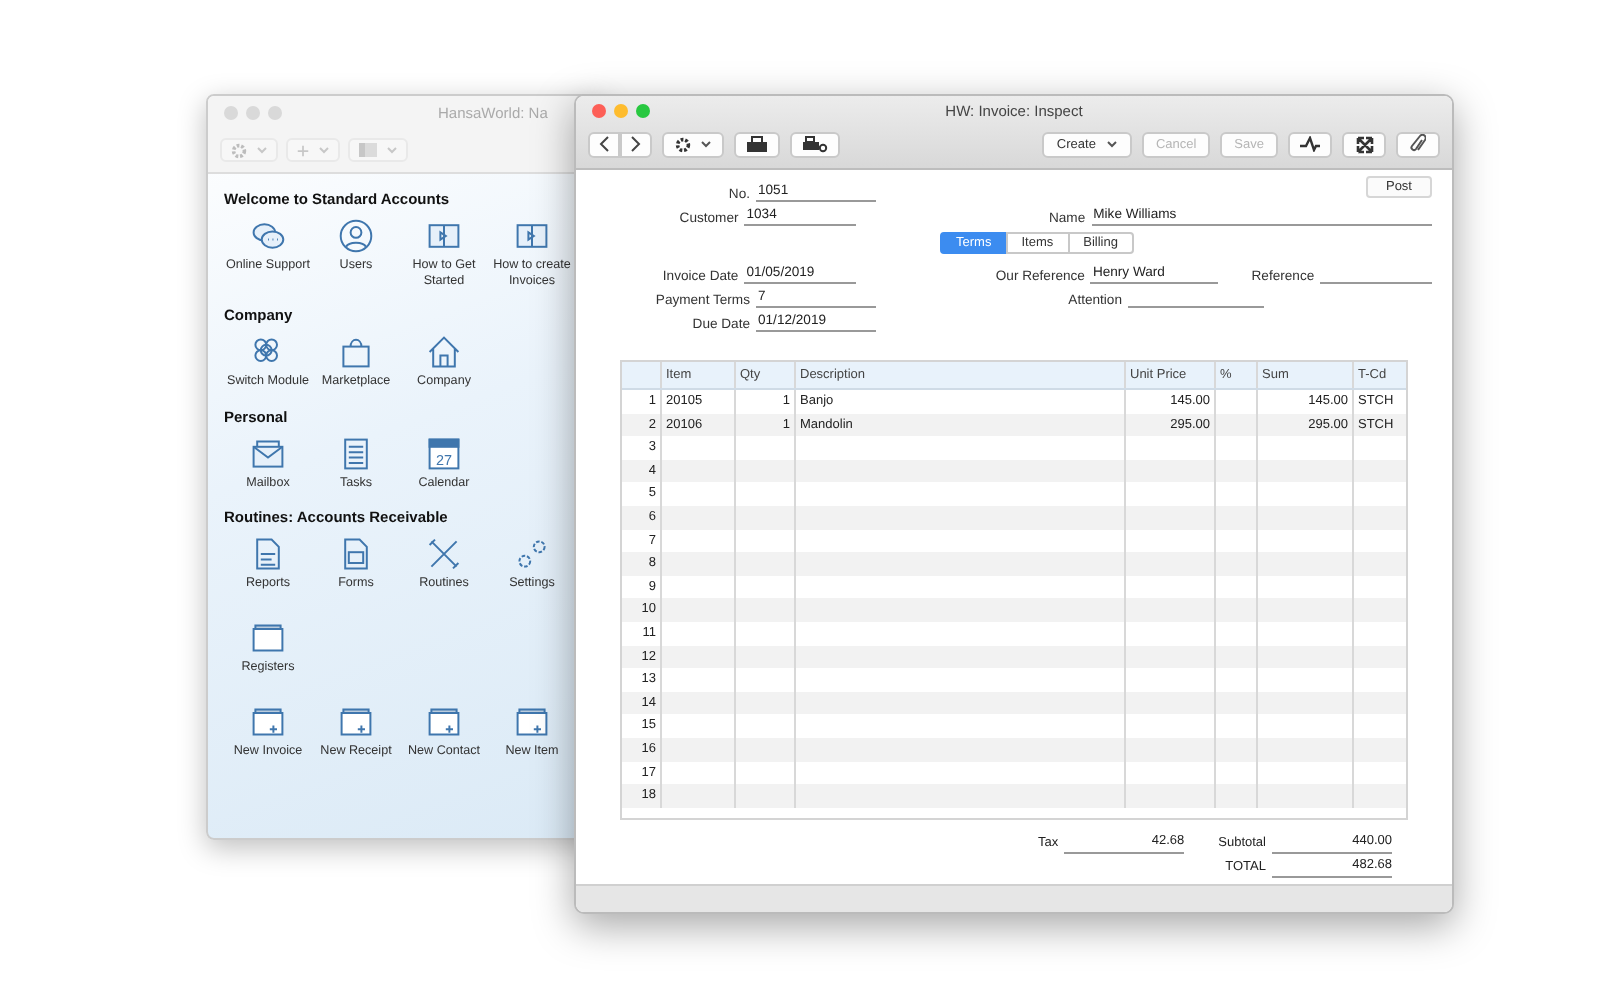 This screenshot has width=1600, height=1000. Describe the element at coordinates (356, 352) in the screenshot. I see `bag-icon` at that location.